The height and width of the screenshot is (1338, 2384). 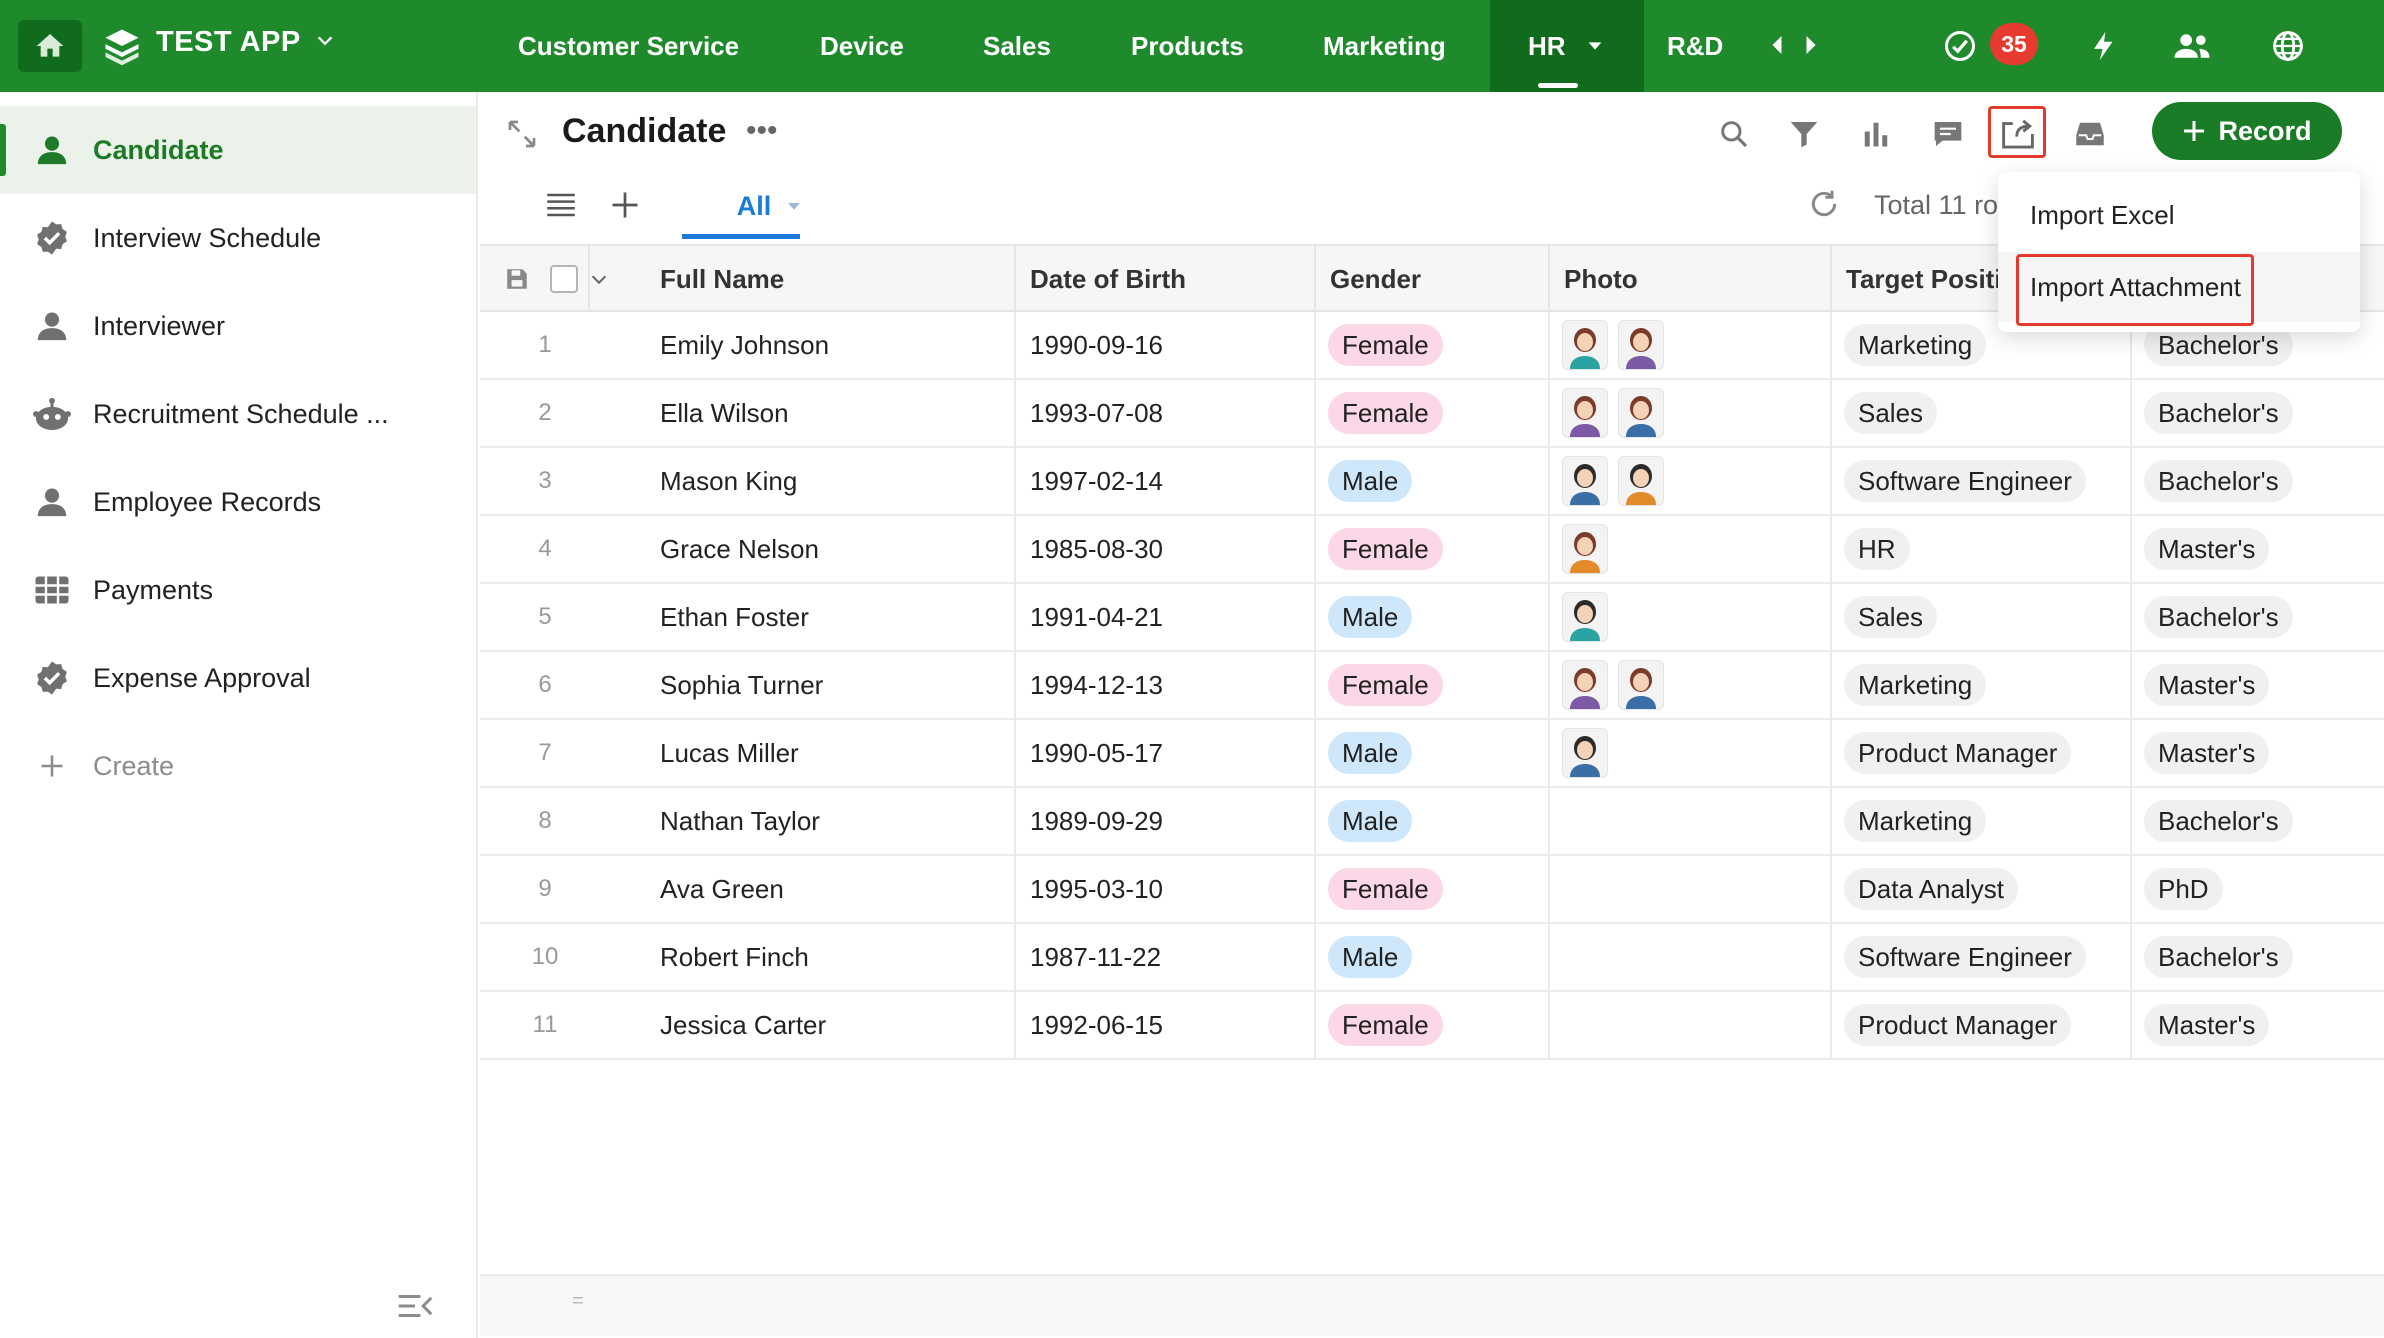 What do you see at coordinates (1166, 617) in the screenshot?
I see `cell-date-of-birth: 1991-04-21` at bounding box center [1166, 617].